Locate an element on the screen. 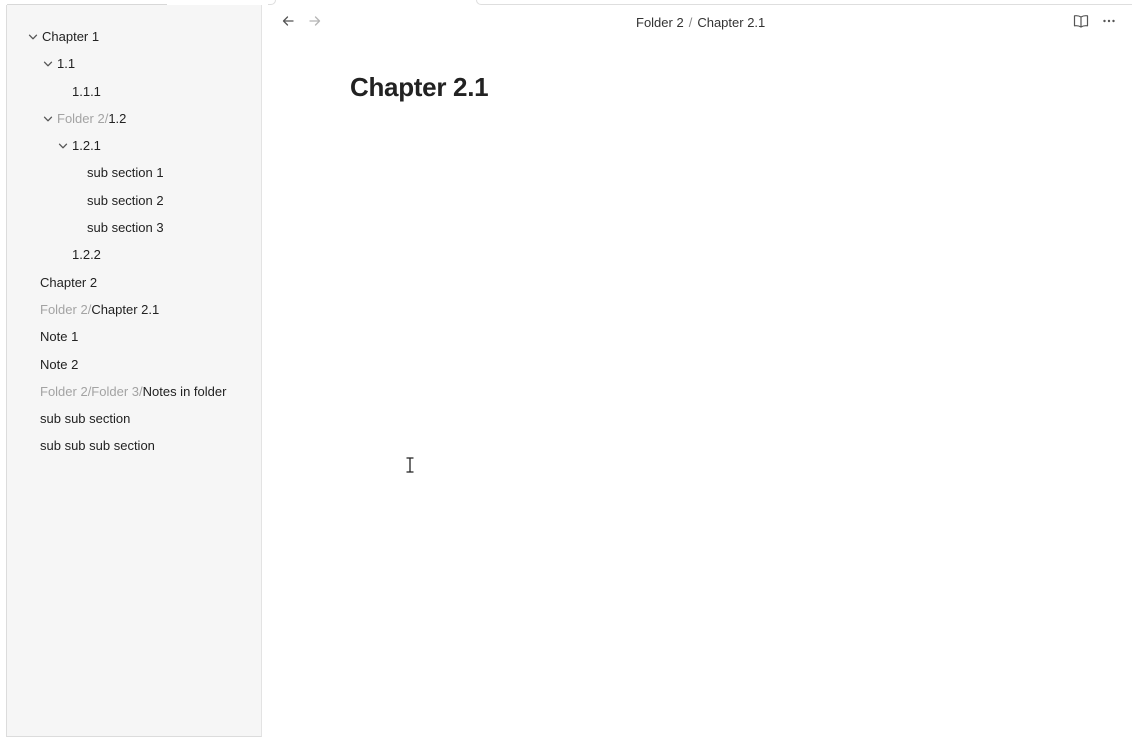 Image resolution: width=1132 pixels, height=739 pixels. more-options-button is located at coordinates (1109, 23).